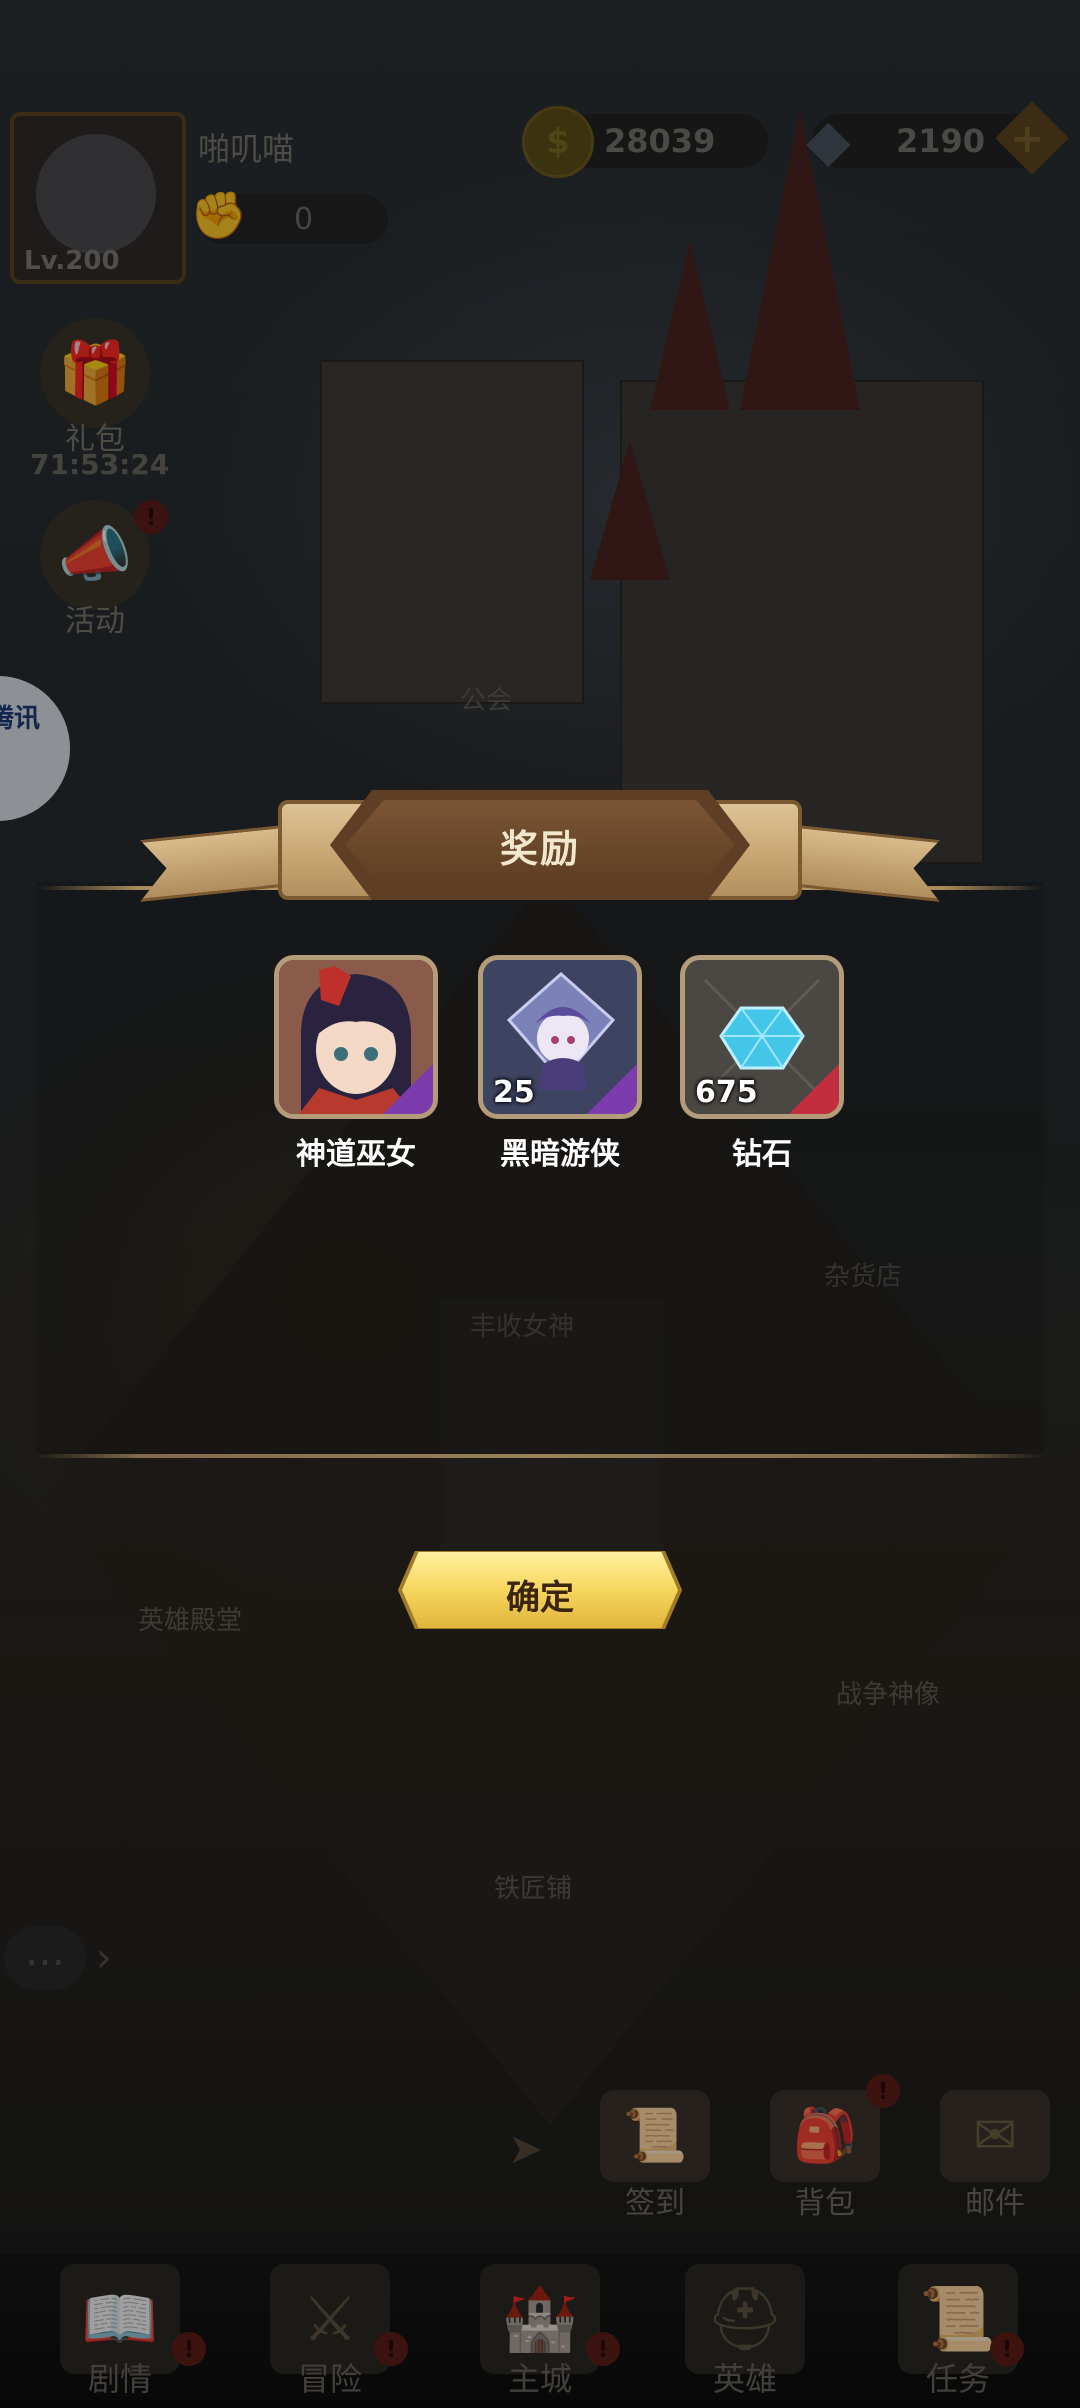 This screenshot has height=2408, width=1080. What do you see at coordinates (539, 849) in the screenshot?
I see `modal-title: 奖励` at bounding box center [539, 849].